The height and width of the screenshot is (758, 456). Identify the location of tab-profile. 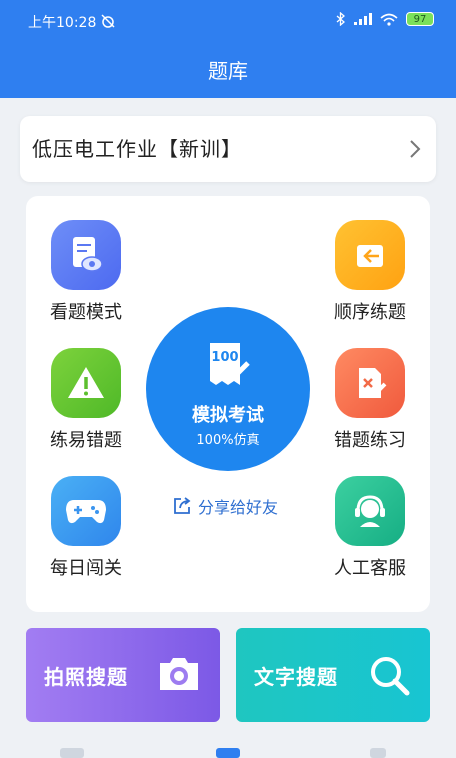
(378, 753).